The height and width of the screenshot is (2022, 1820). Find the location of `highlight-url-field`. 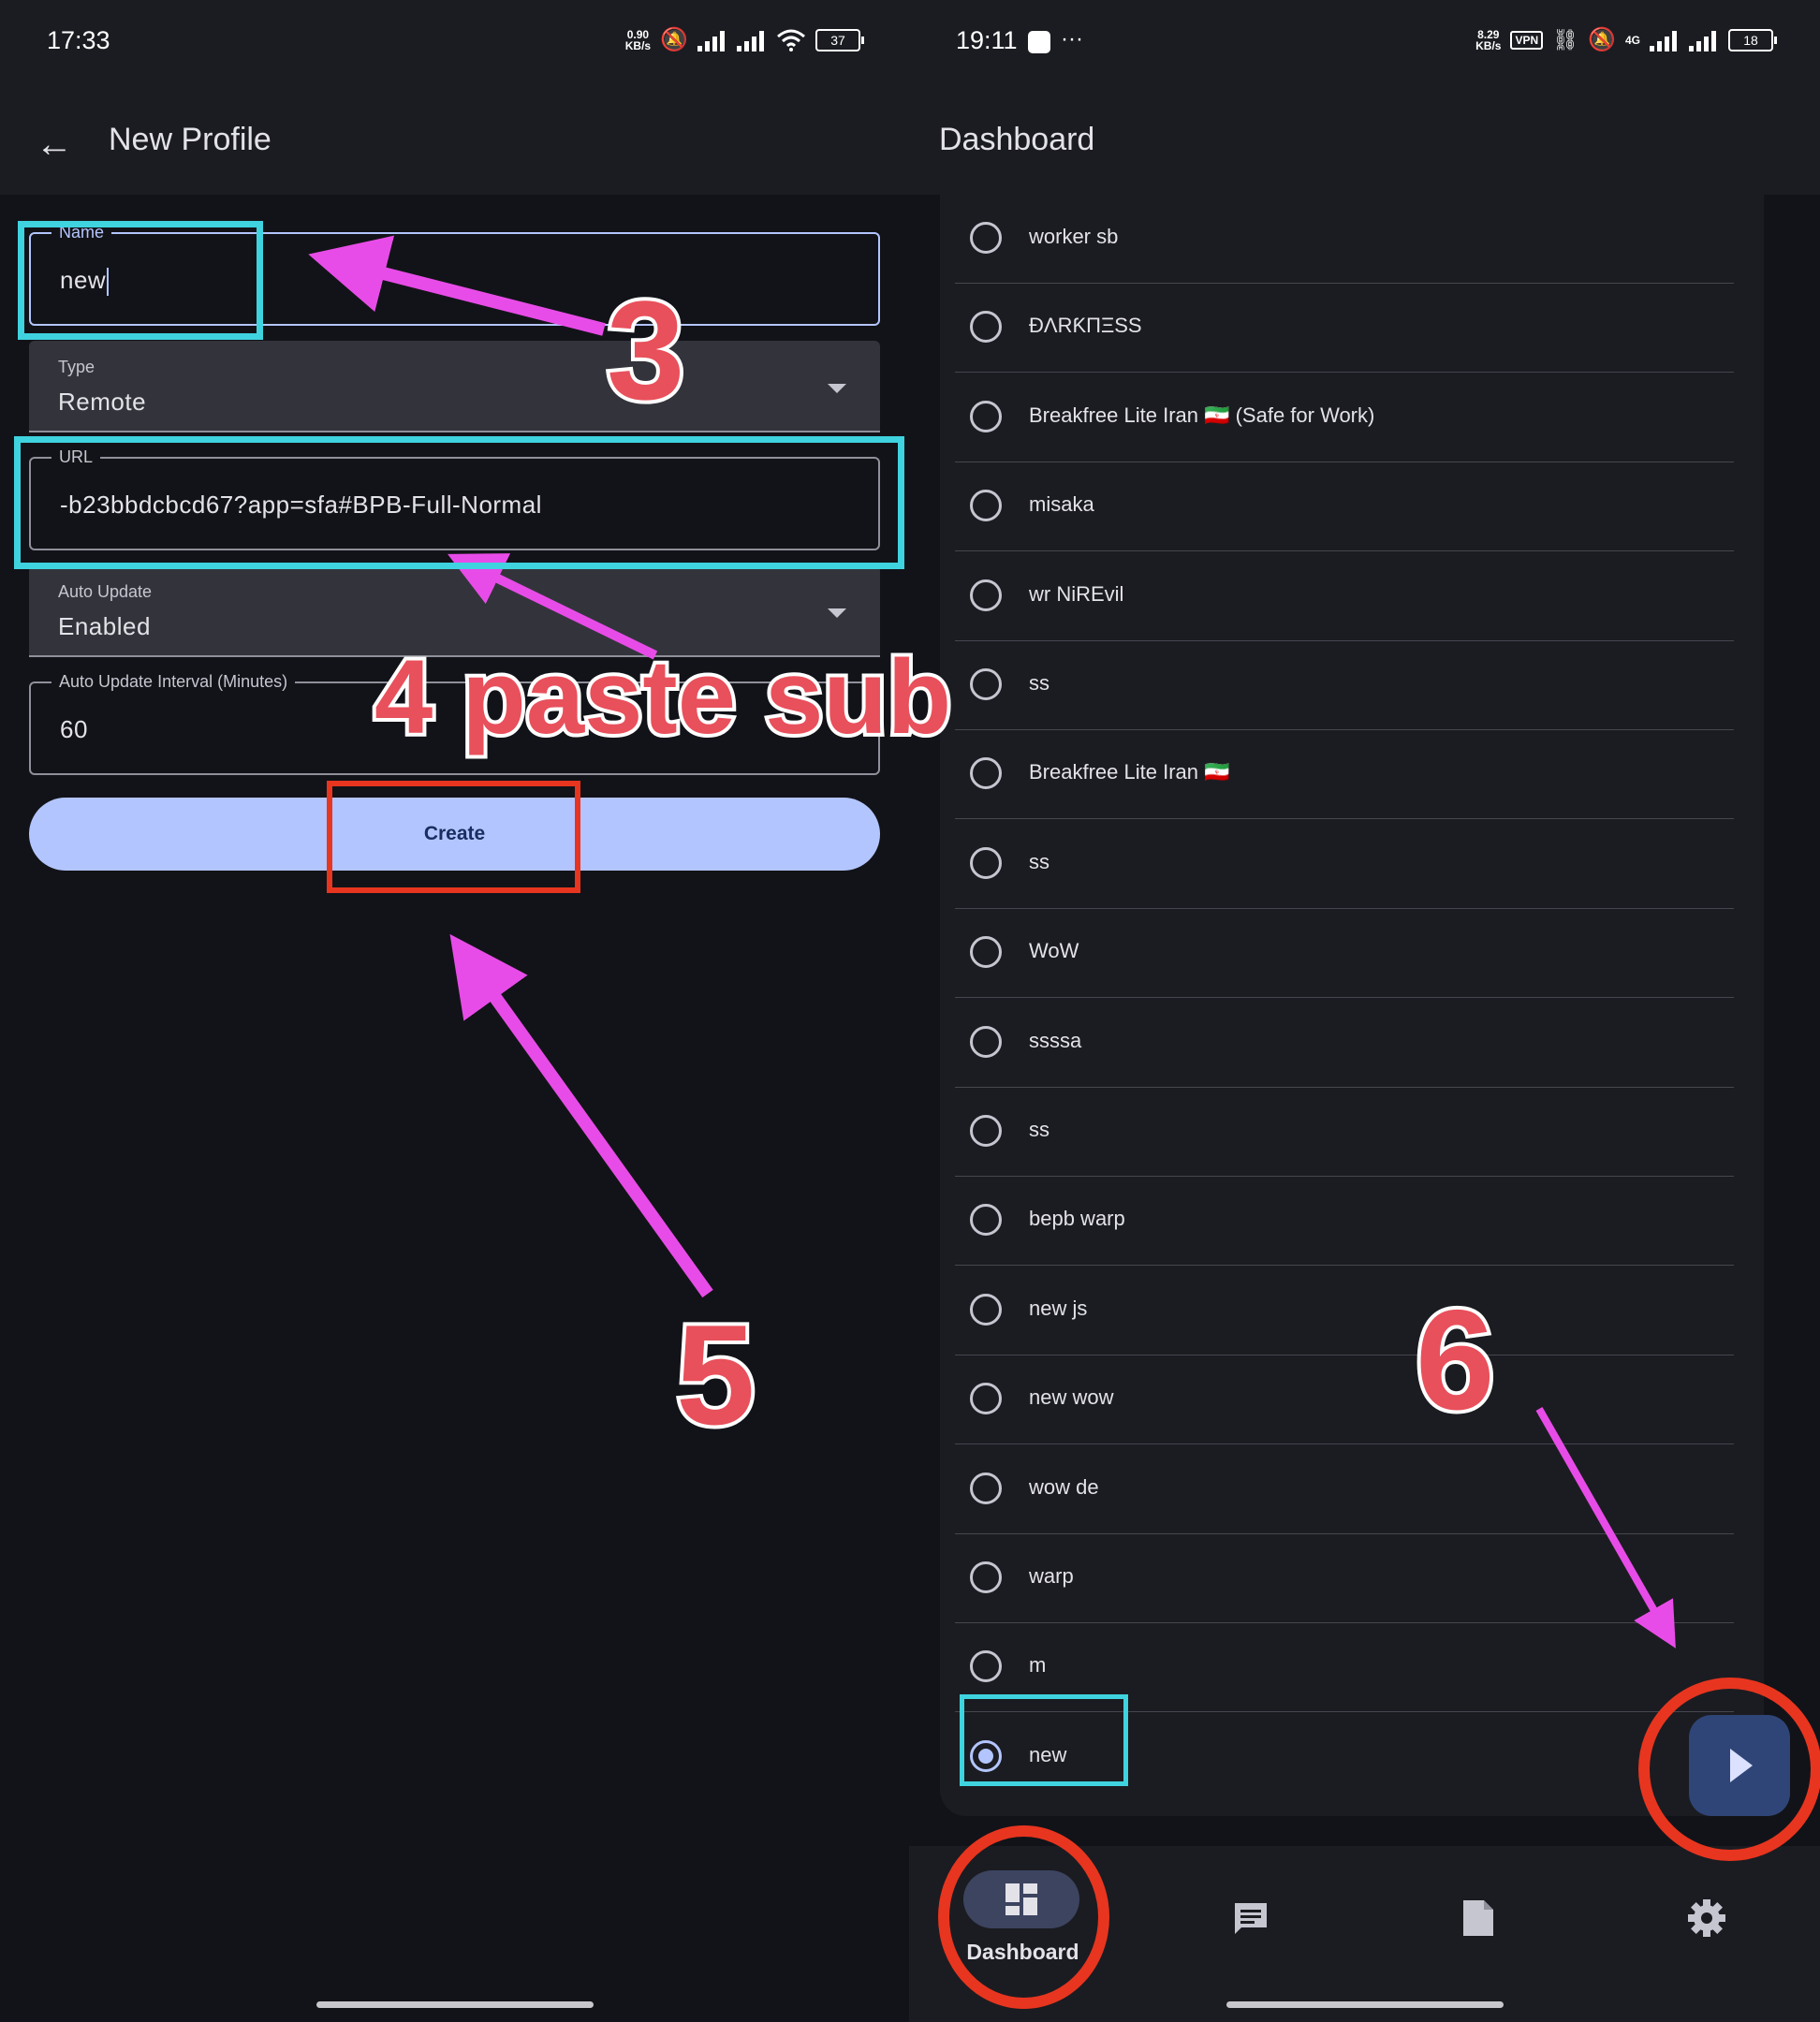

highlight-url-field is located at coordinates (459, 503).